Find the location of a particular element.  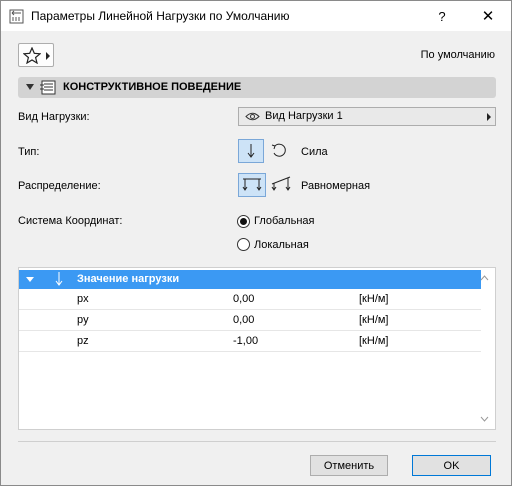

row-name: px is located at coordinates (83, 299).